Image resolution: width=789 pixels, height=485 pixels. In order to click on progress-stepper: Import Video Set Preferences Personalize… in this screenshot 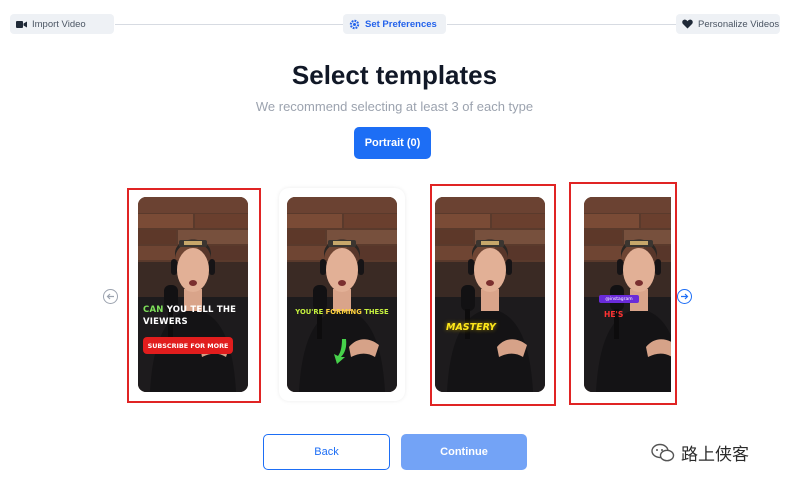, I will do `click(395, 24)`.